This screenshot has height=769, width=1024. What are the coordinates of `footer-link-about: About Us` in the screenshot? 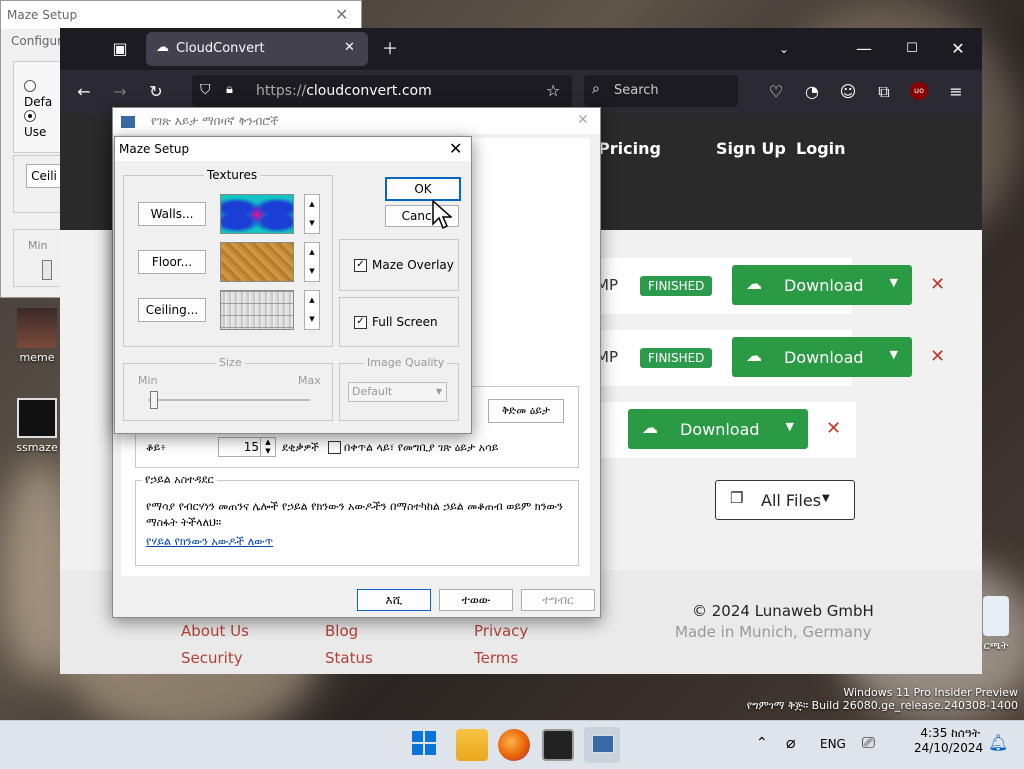 It's located at (215, 631).